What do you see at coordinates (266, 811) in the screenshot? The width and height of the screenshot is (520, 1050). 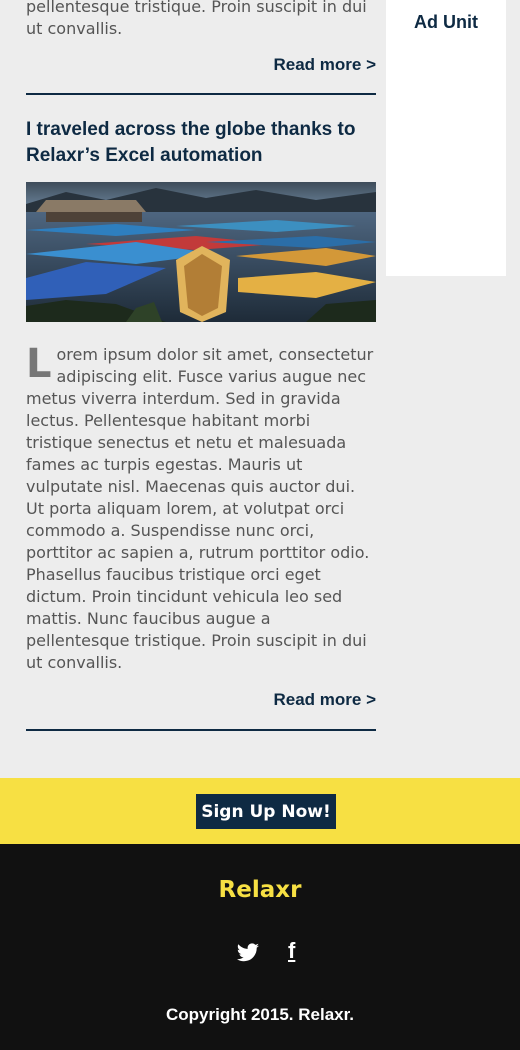 I see `sign-up-button: Sign Up Now!` at bounding box center [266, 811].